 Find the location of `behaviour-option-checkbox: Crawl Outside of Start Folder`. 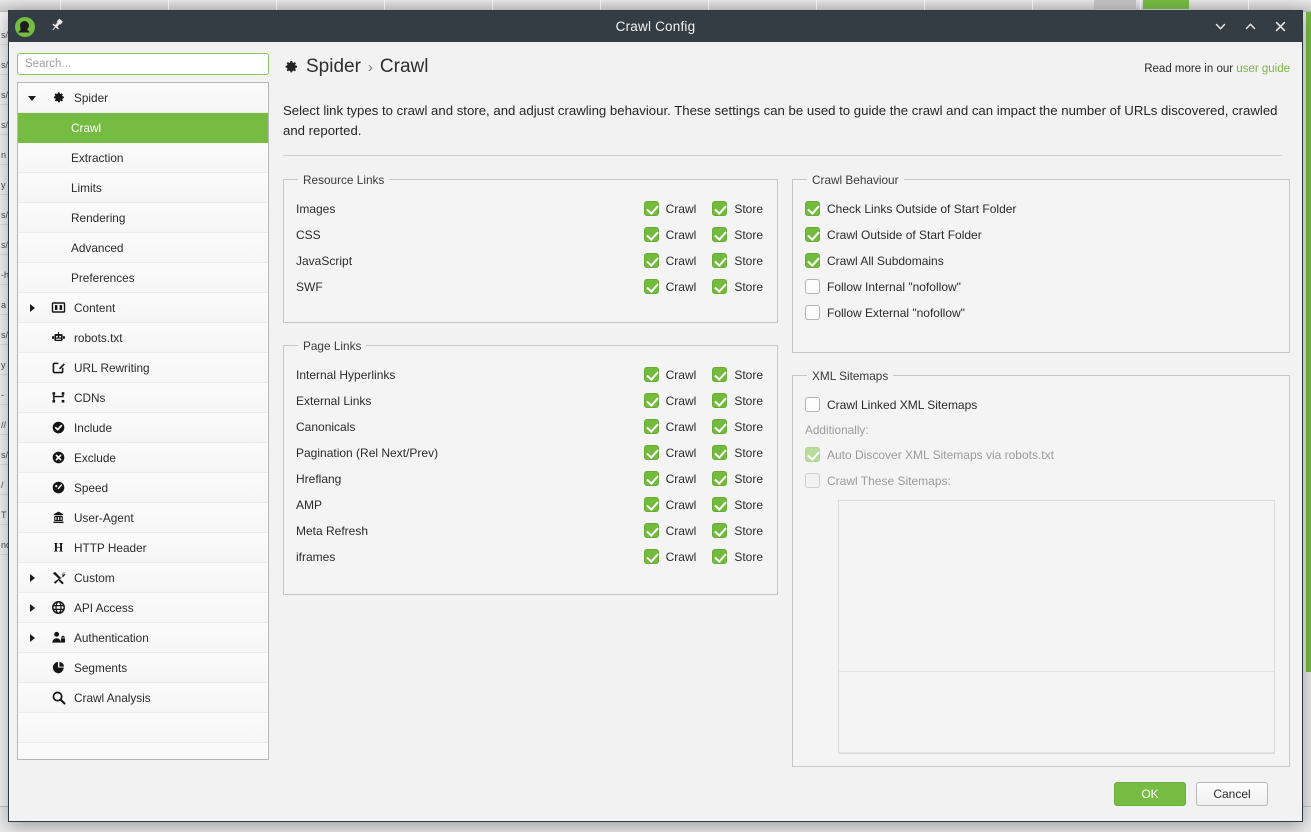

behaviour-option-checkbox: Crawl Outside of Start Folder is located at coordinates (893, 235).